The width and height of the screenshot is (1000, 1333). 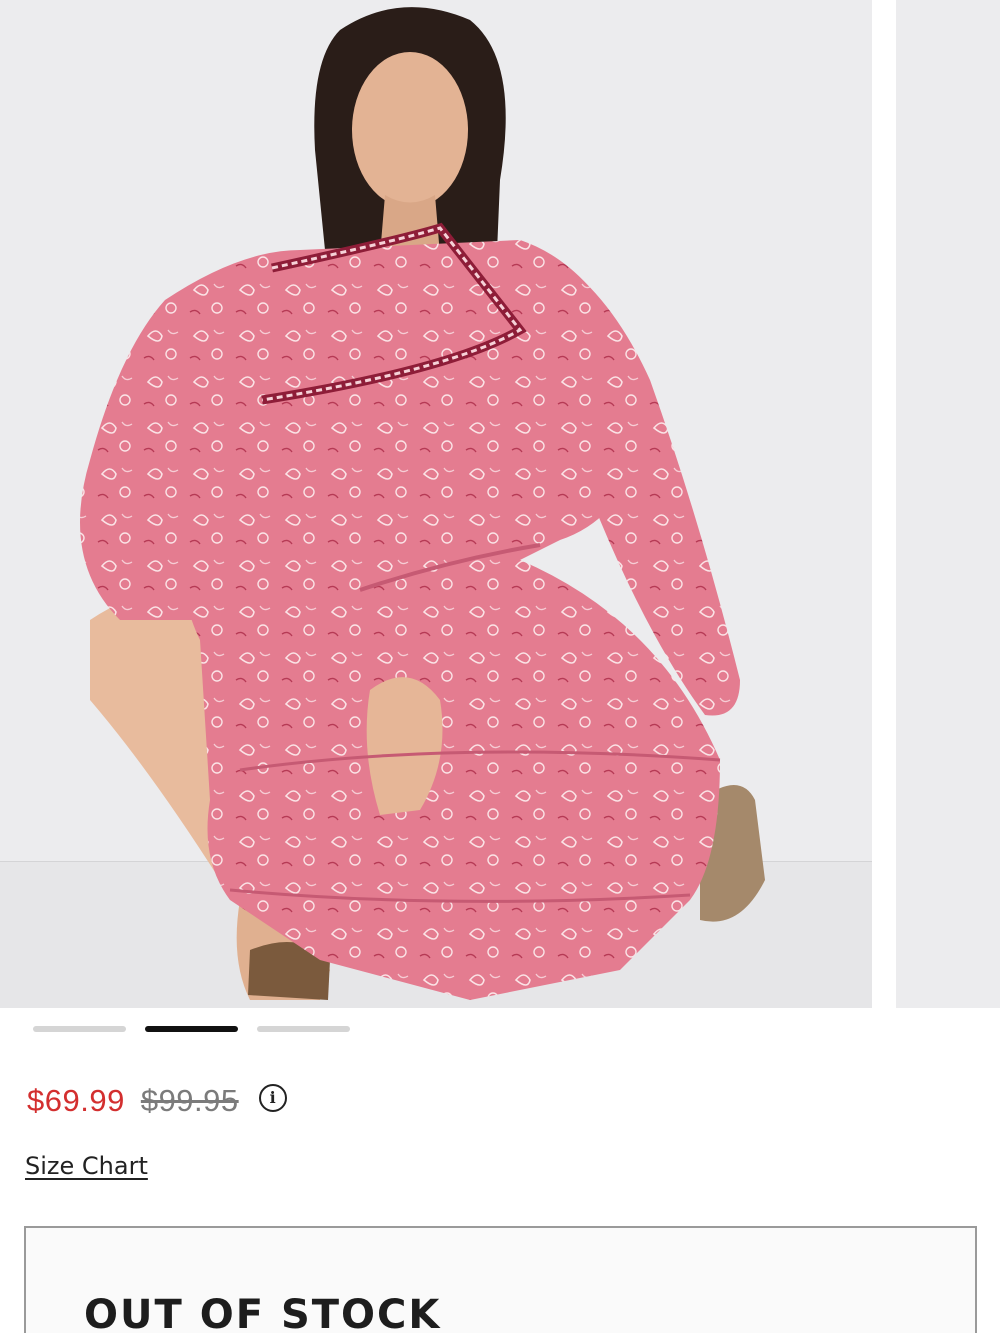 I want to click on stock-status-panel: OUT OF STOCK, so click(x=500, y=1279).